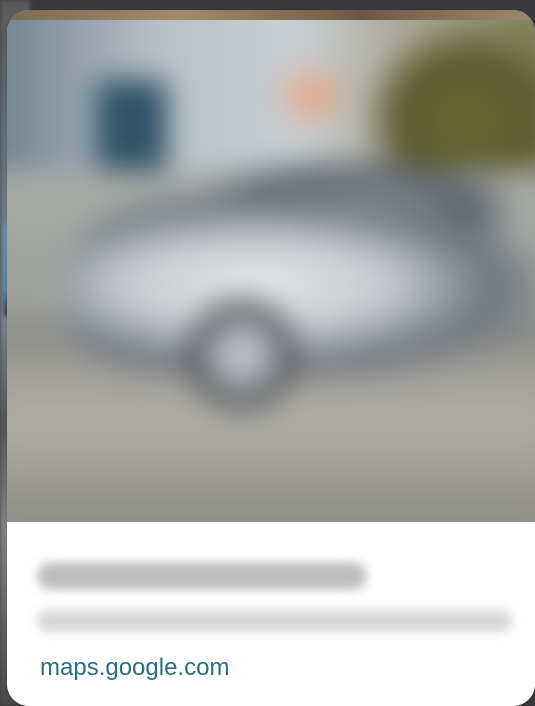 The image size is (535, 706). Describe the element at coordinates (271, 15) in the screenshot. I see `preview-image-top-edge` at that location.